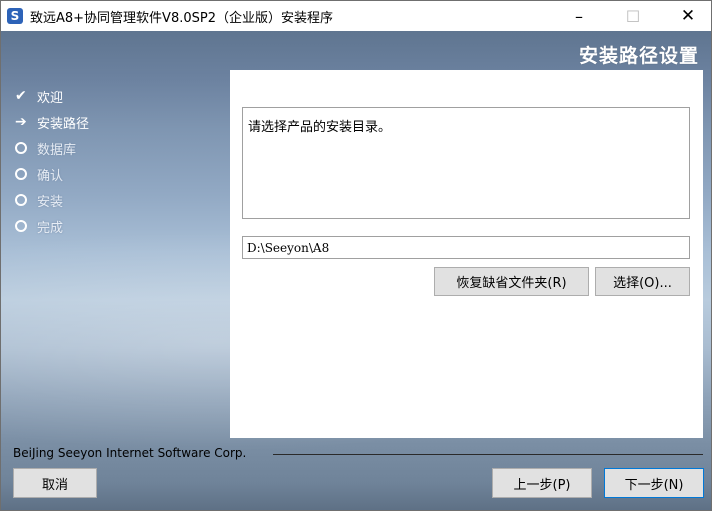 This screenshot has height=511, width=712. I want to click on window-title: 致远A8+协同管理软件V8.0SP2（企业版）安装程序, so click(181, 18).